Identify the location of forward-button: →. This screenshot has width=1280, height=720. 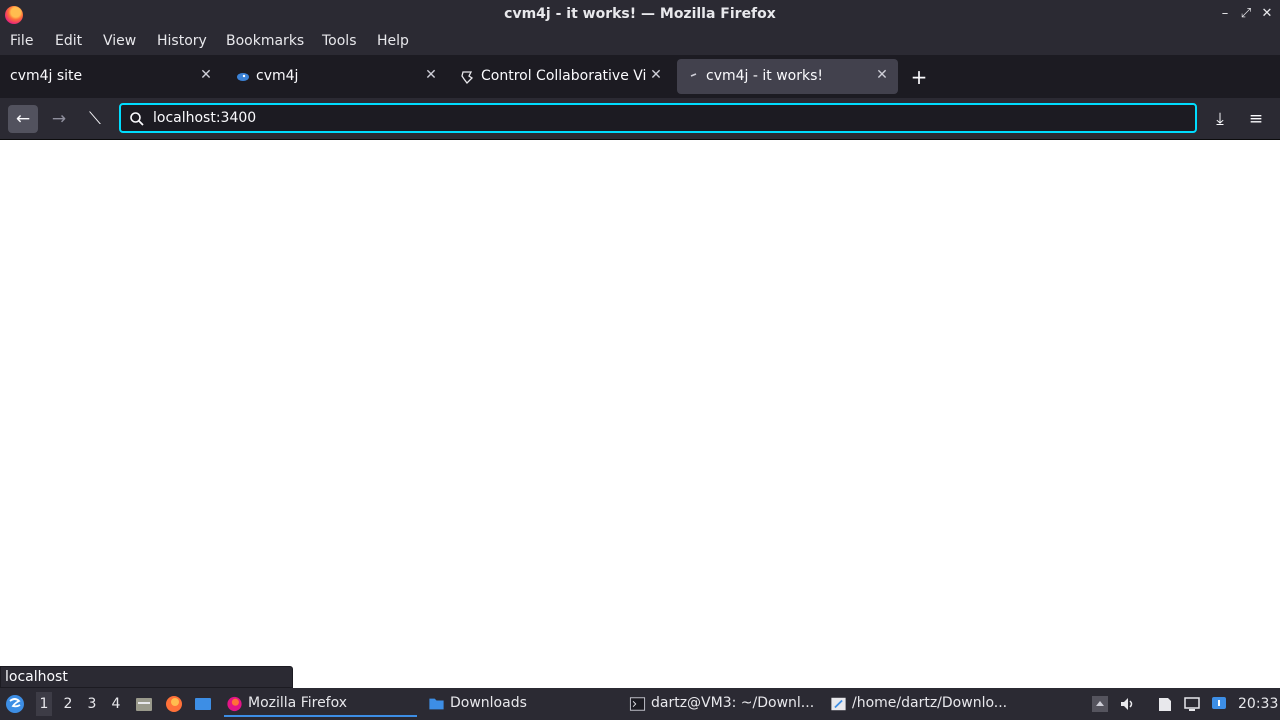
(59, 119).